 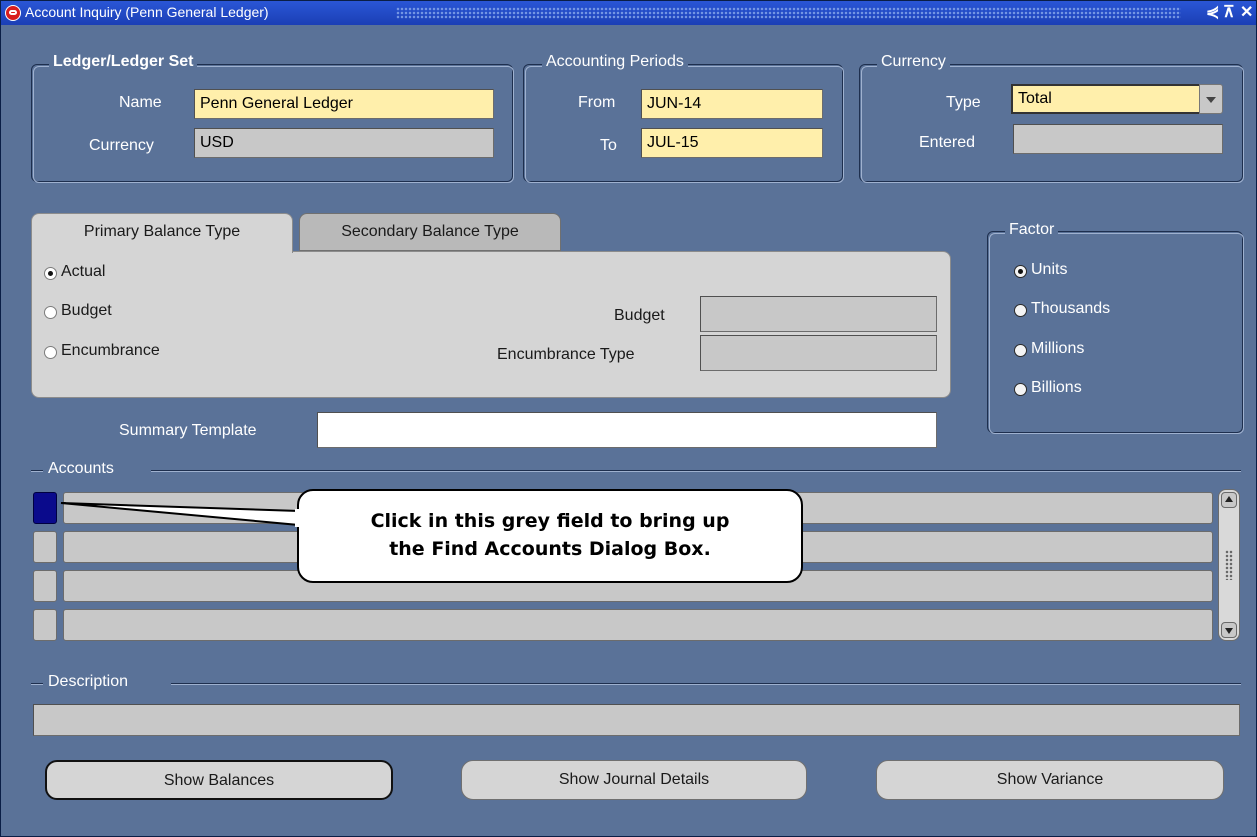 What do you see at coordinates (45, 625) in the screenshot?
I see `account-row-4-selector` at bounding box center [45, 625].